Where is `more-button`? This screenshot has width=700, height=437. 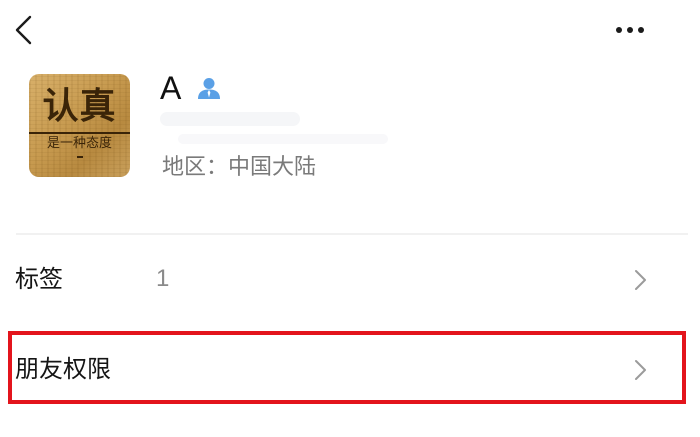 more-button is located at coordinates (630, 30).